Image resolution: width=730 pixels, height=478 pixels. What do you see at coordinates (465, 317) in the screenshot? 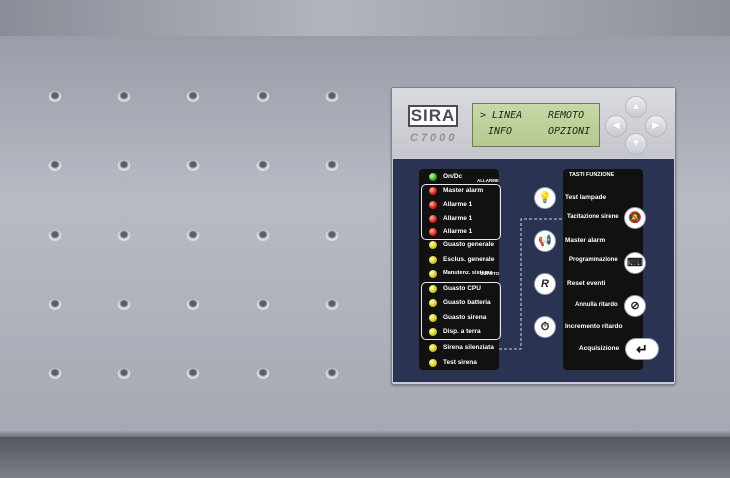
I see `status-label: Guasto sirena` at bounding box center [465, 317].